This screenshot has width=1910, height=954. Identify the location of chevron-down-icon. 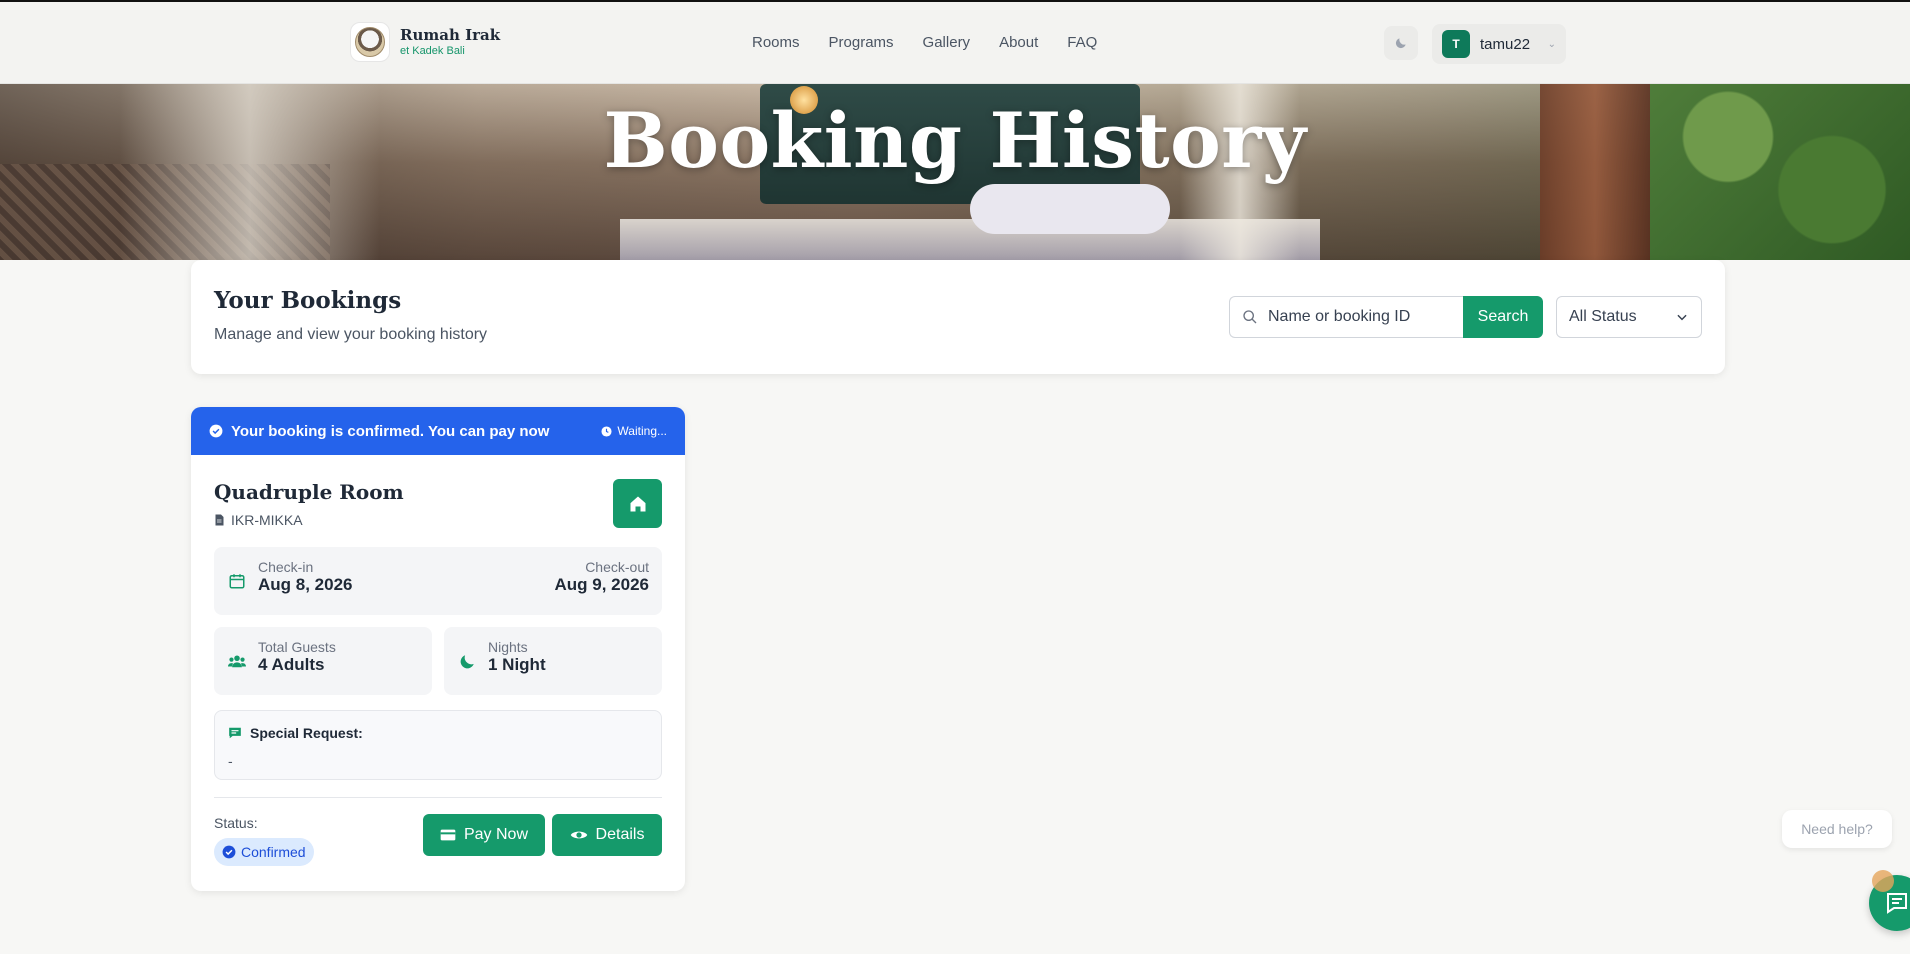
(1682, 317).